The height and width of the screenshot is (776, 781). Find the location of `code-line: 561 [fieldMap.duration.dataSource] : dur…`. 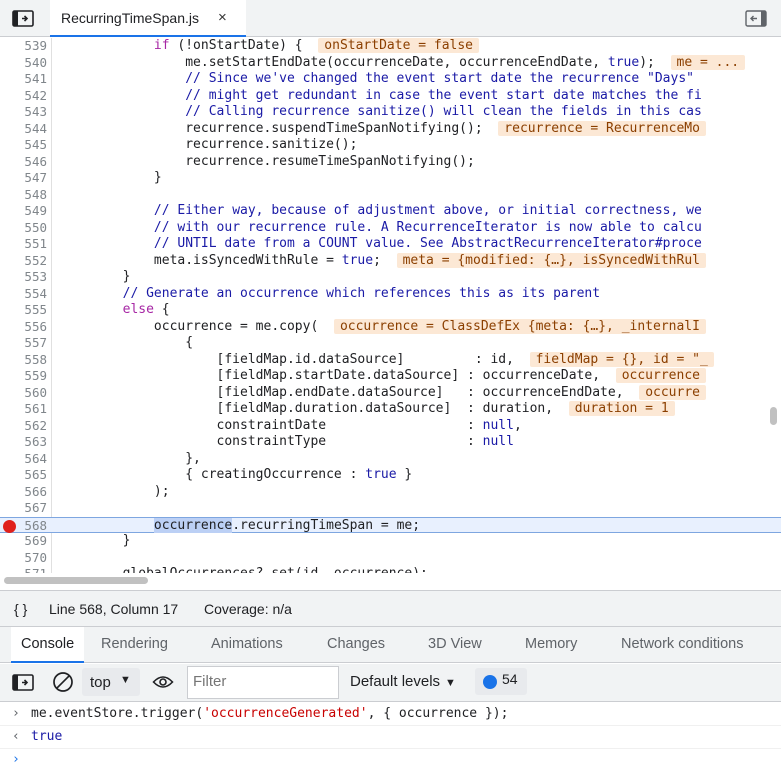

code-line: 561 [fieldMap.duration.dataSource] : dur… is located at coordinates (390, 409).